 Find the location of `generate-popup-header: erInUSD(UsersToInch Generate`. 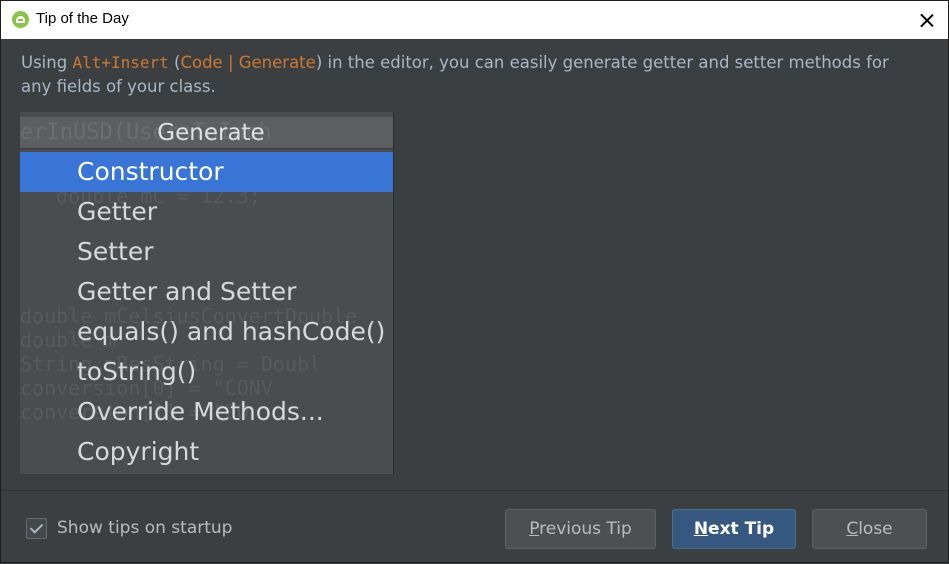

generate-popup-header: erInUSD(UsersToInch Generate is located at coordinates (206, 133).